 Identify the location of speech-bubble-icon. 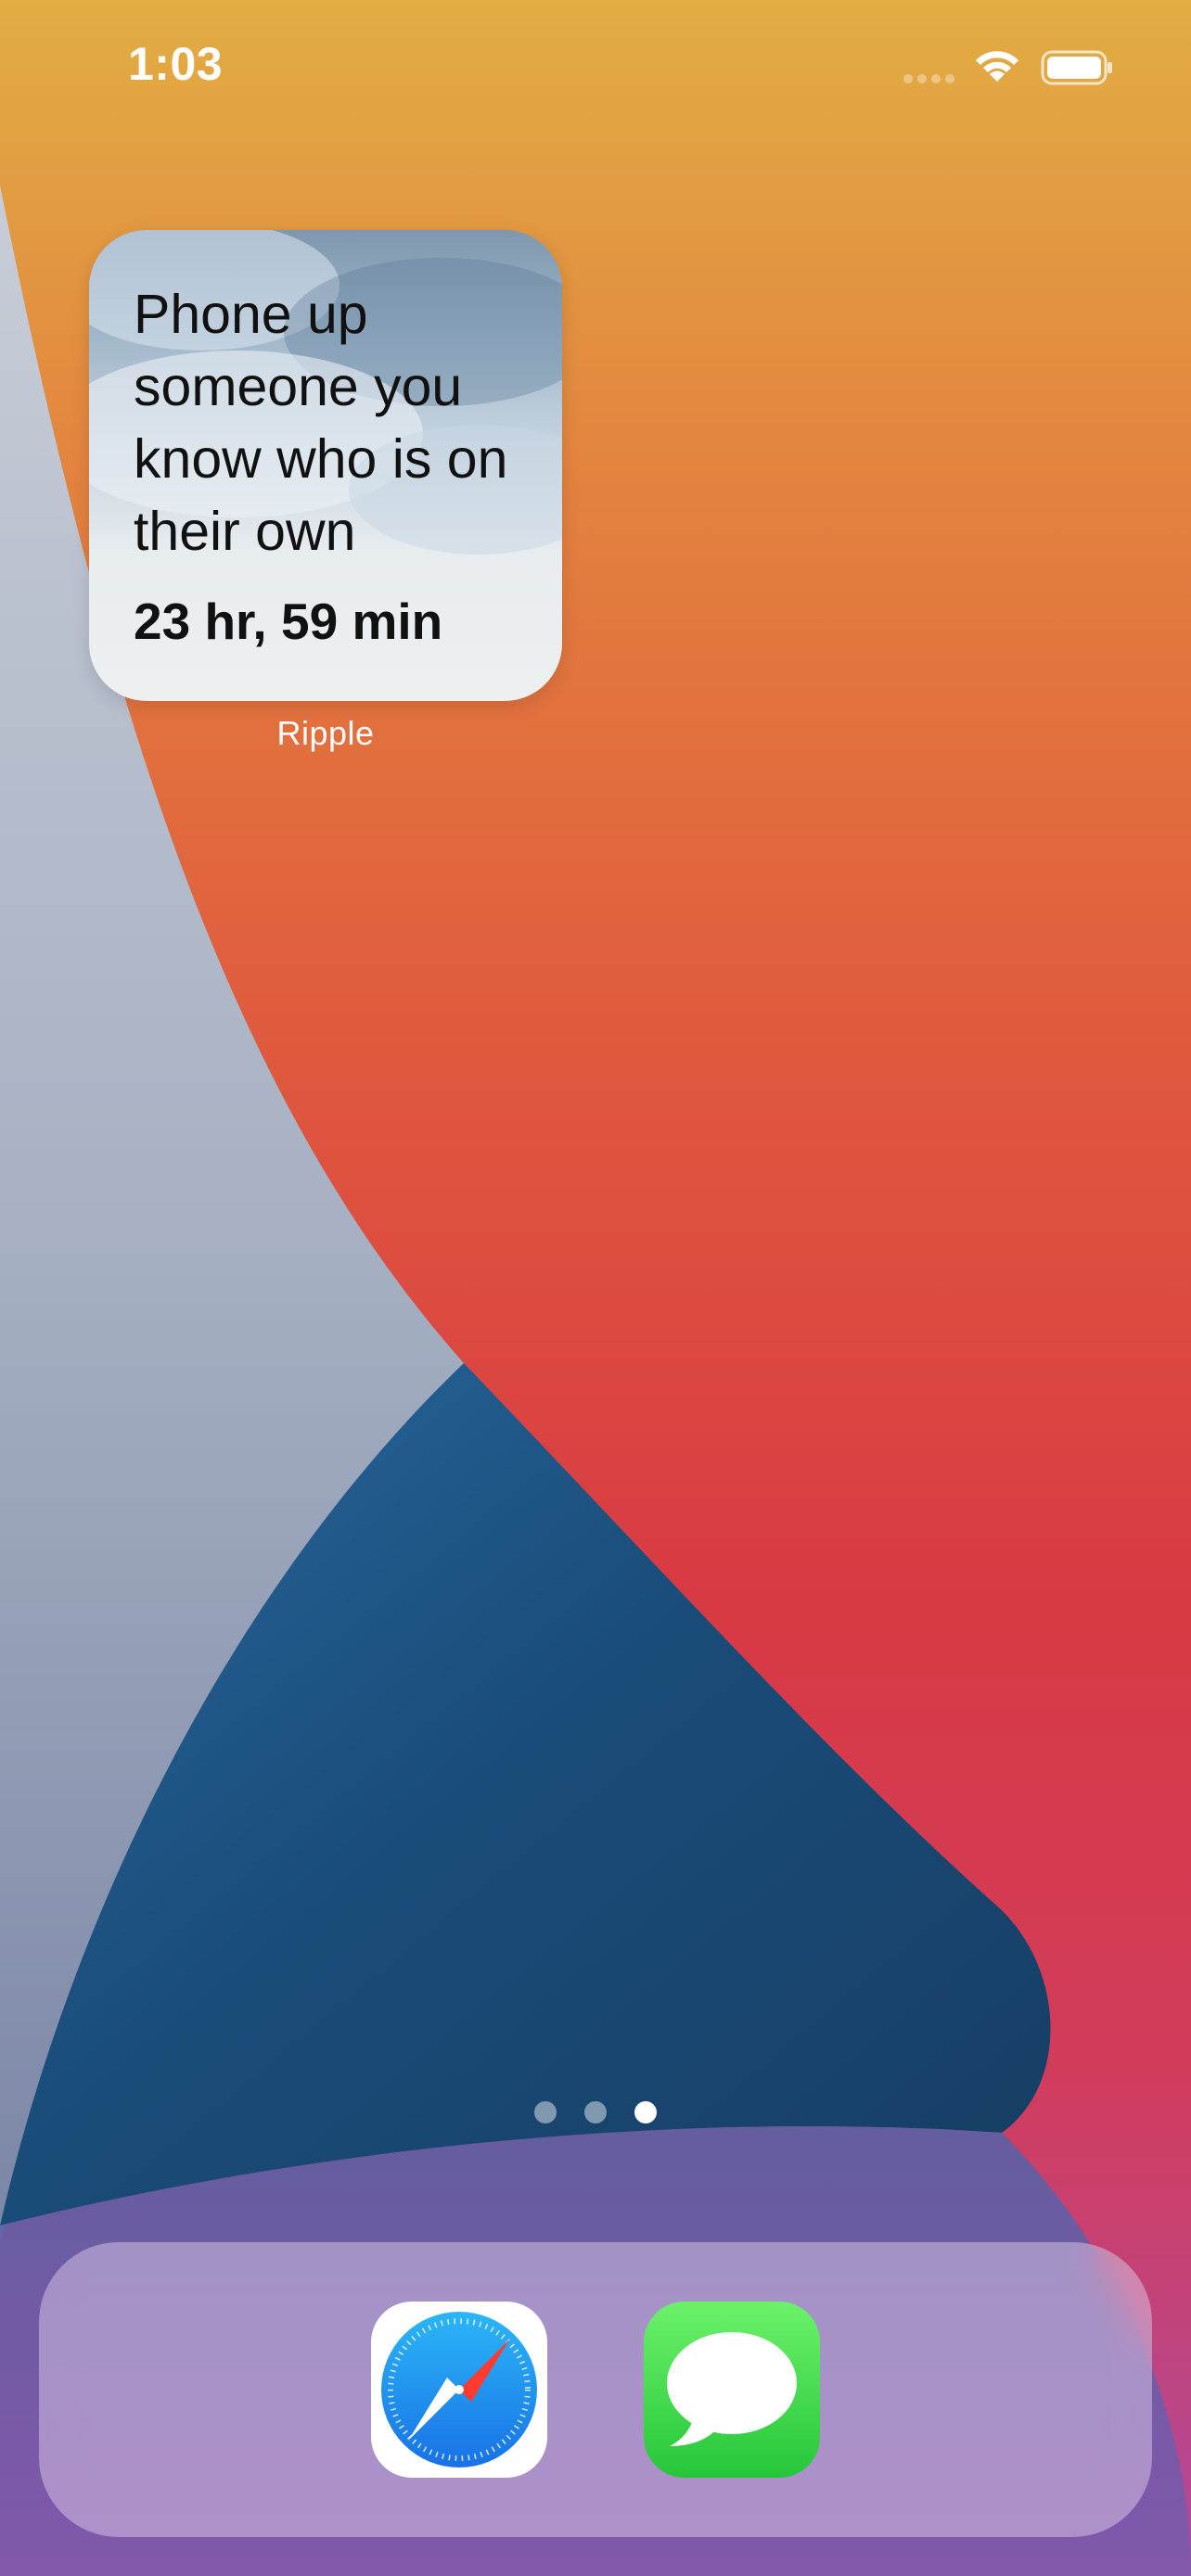
(732, 2389).